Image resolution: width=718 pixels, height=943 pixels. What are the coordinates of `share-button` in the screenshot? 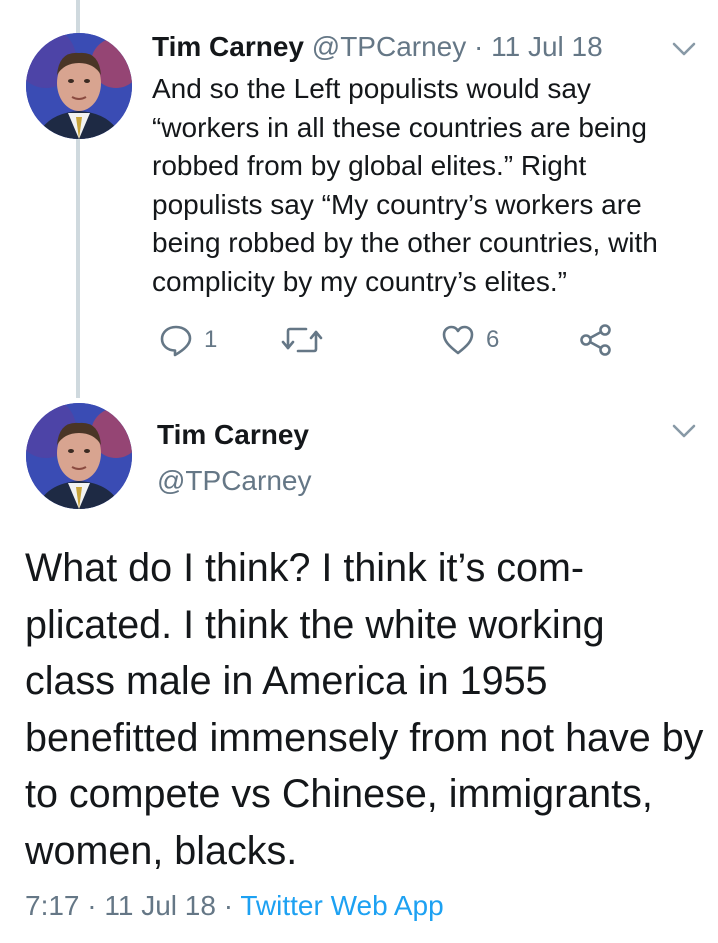 It's located at (596, 340).